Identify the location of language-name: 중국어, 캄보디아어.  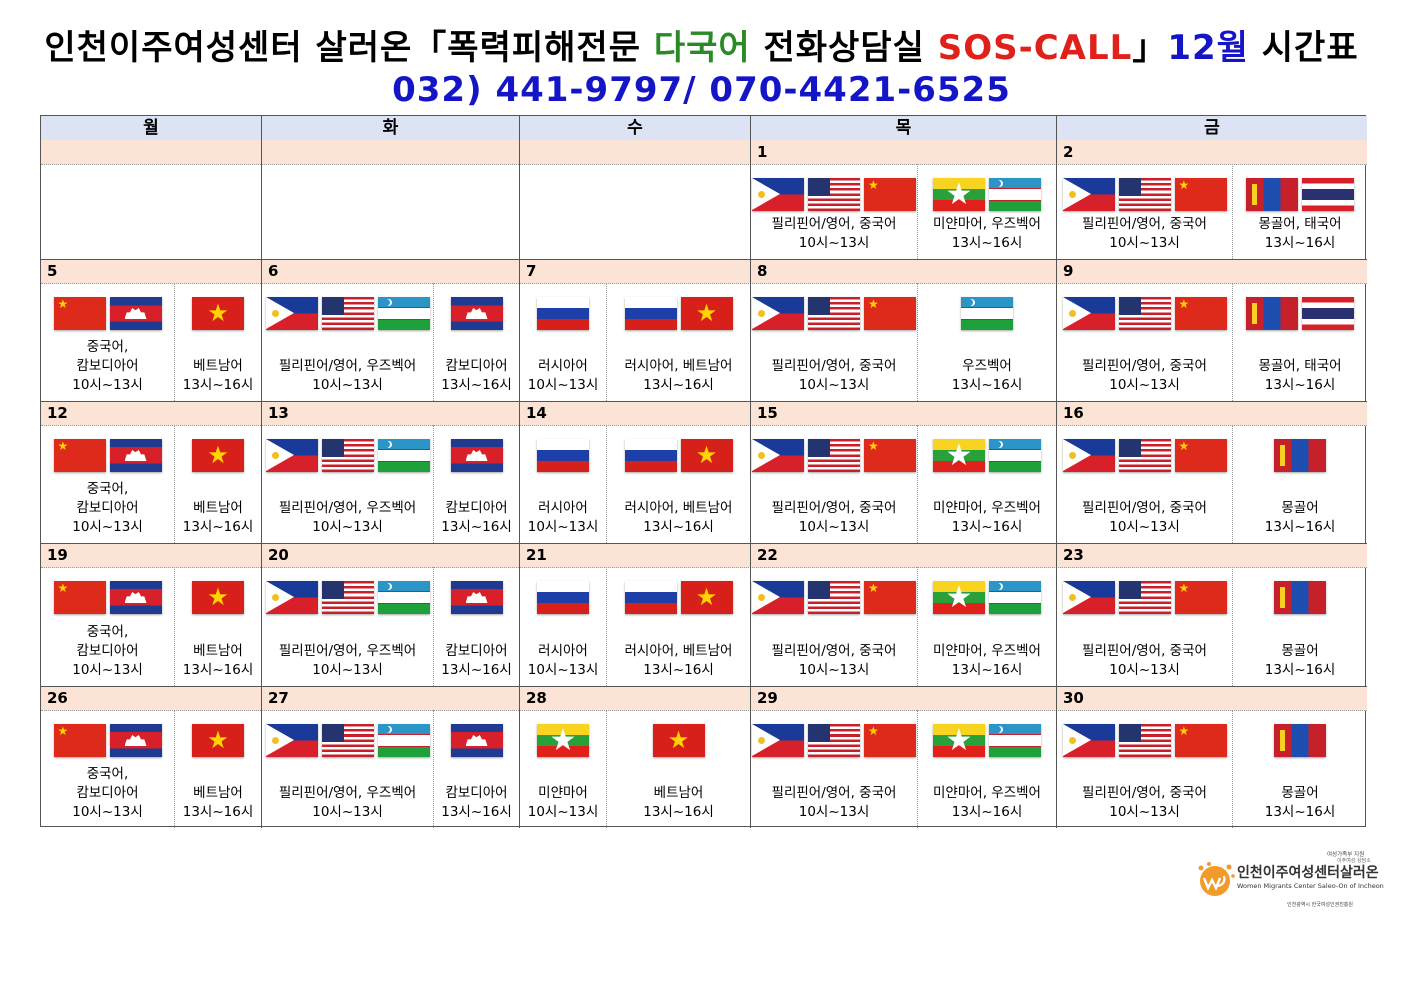
(107, 498).